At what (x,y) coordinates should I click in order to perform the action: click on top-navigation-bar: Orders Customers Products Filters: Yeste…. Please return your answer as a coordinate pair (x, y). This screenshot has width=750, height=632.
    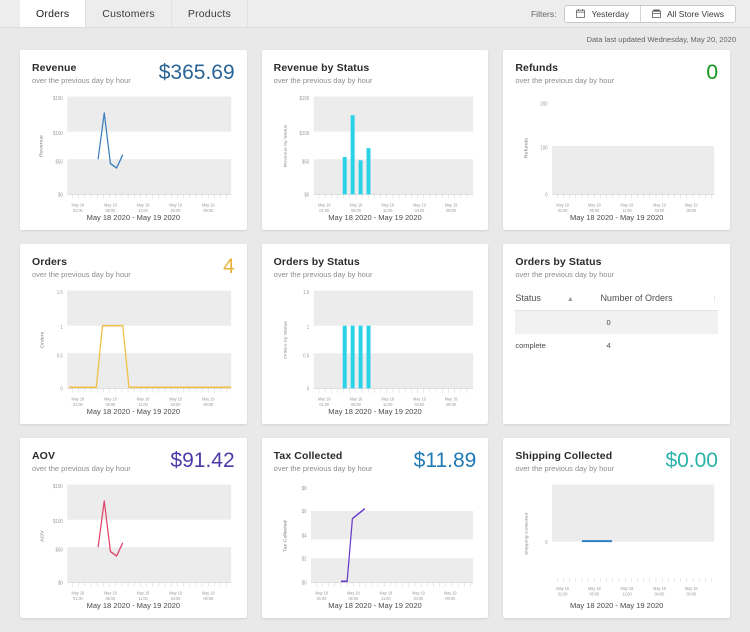
    Looking at the image, I should click on (375, 14).